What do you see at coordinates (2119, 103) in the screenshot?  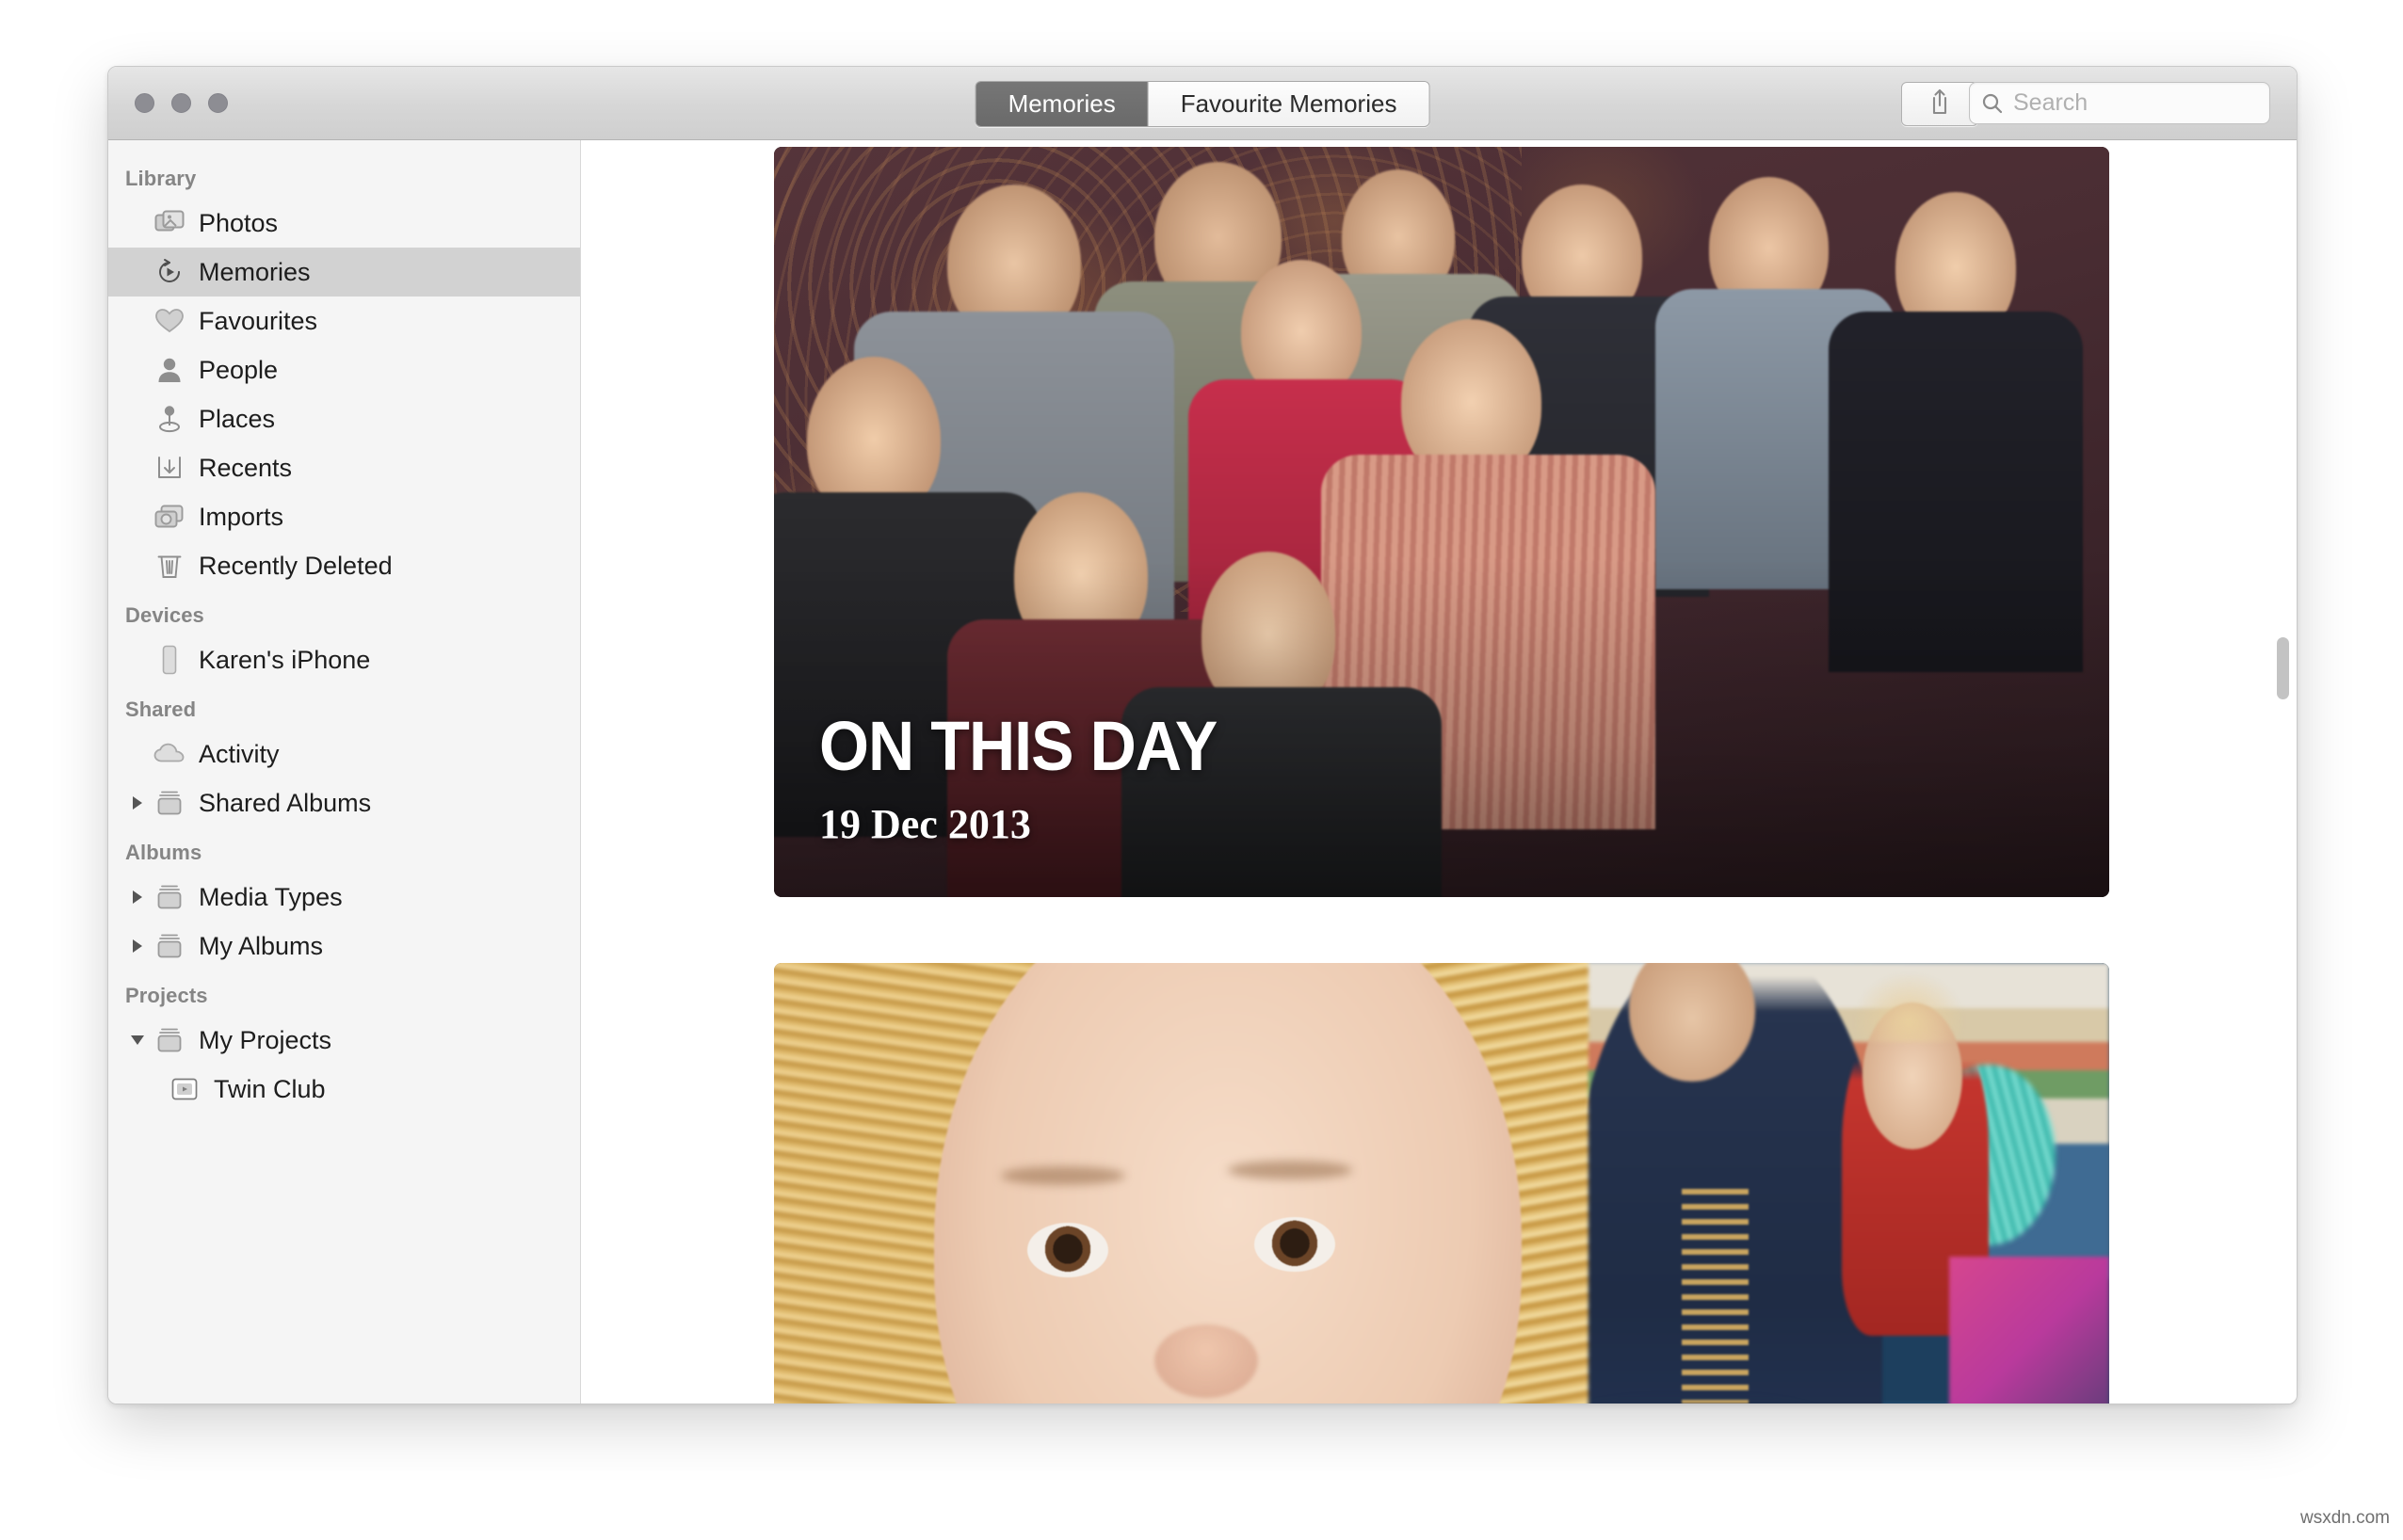 I see `search-field: Search` at bounding box center [2119, 103].